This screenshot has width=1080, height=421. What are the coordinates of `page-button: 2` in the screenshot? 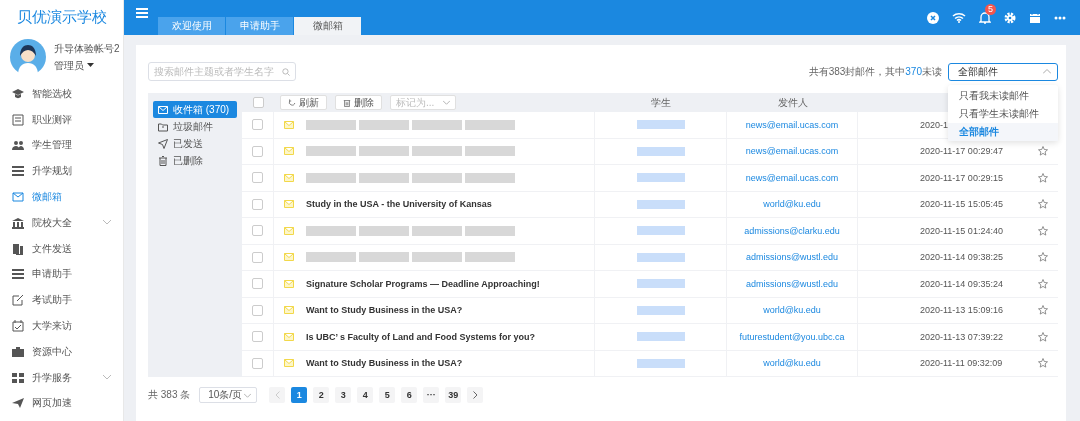 It's located at (321, 395).